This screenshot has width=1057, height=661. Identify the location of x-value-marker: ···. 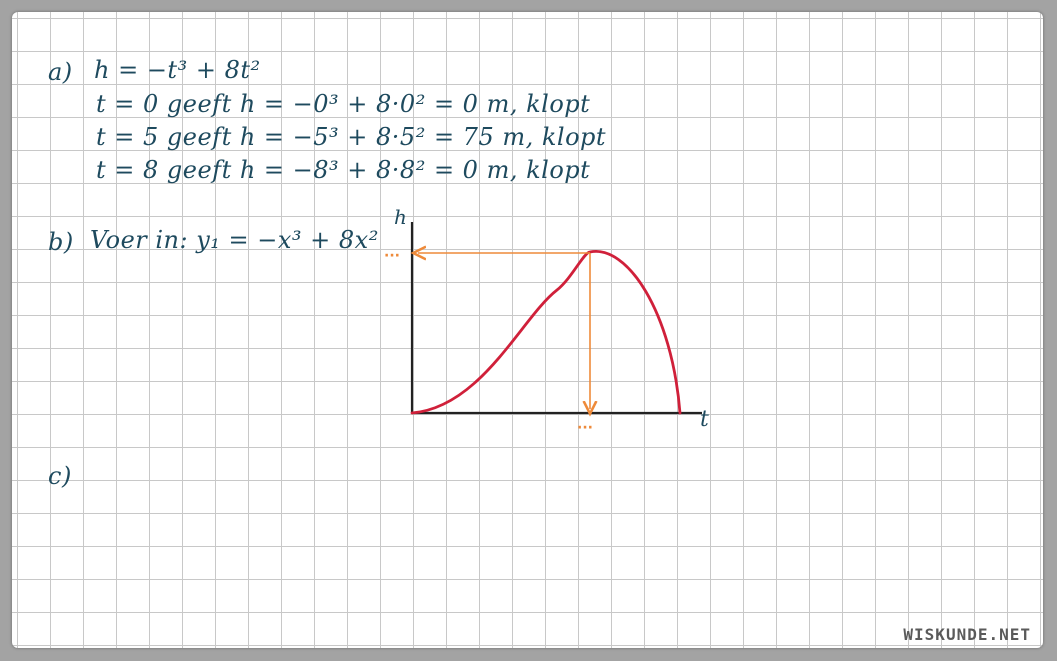
(585, 428).